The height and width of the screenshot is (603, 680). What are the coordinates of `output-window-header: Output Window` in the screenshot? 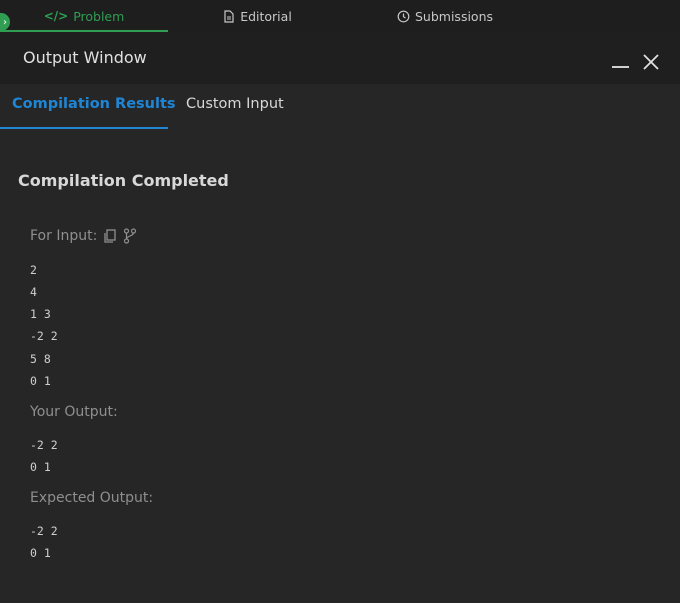 It's located at (340, 58).